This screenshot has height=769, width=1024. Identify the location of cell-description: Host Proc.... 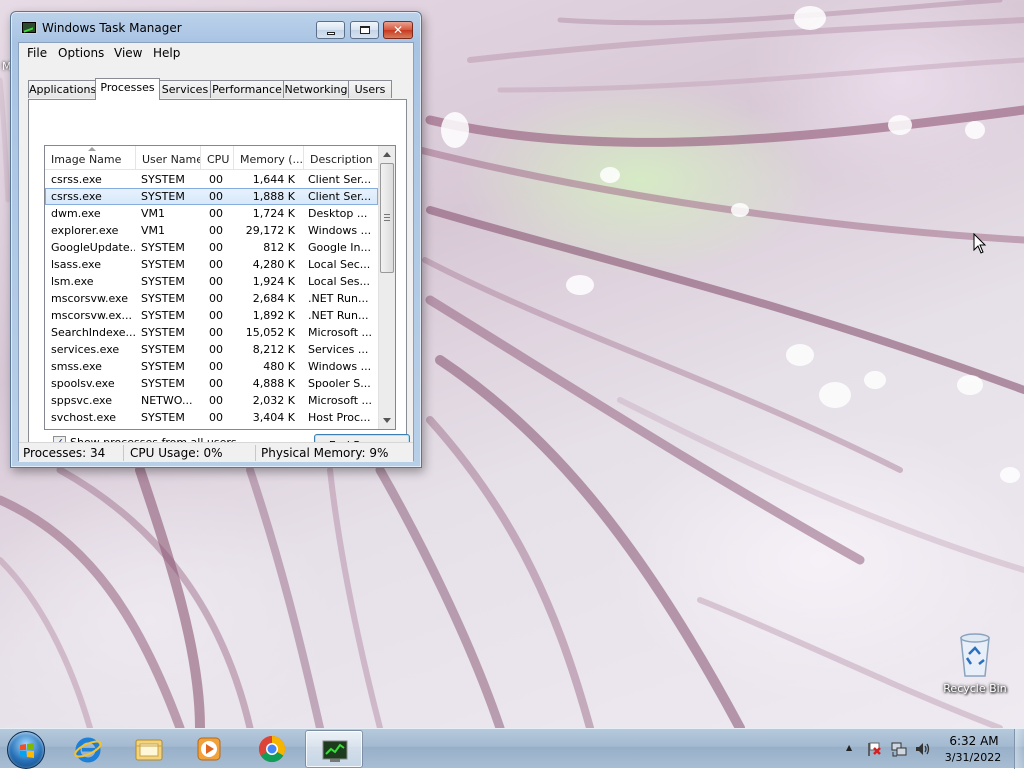
(339, 417).